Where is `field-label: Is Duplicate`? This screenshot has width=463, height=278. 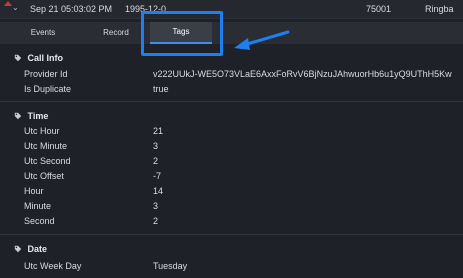 field-label: Is Duplicate is located at coordinates (48, 89).